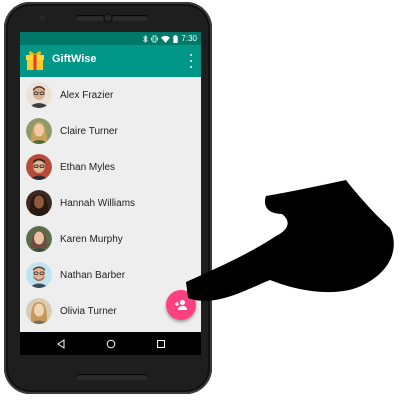 The image size is (400, 400). I want to click on contact-row-ethan-myles: Ethan Myles, so click(110, 167).